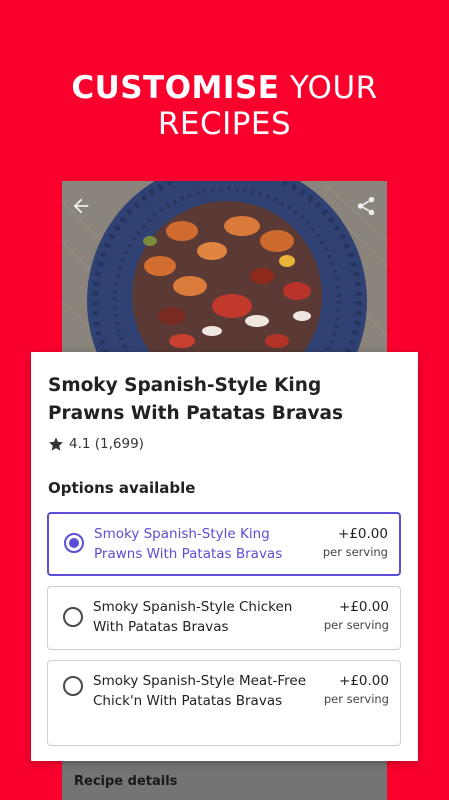 The width and height of the screenshot is (449, 800). I want to click on headline-line-1: CUSTOMISE YOUR, so click(224, 88).